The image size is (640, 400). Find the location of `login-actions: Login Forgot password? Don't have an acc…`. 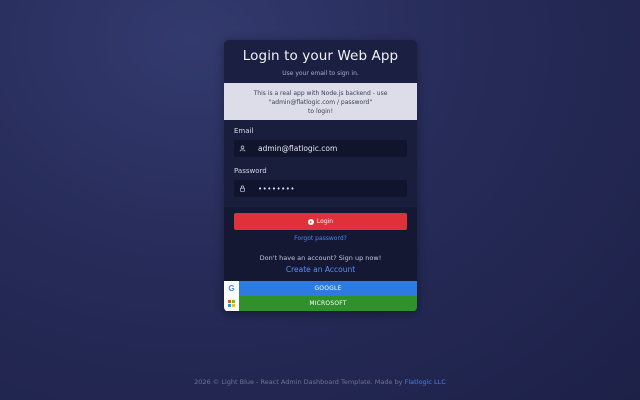

login-actions: Login Forgot password? Don't have an acc… is located at coordinates (320, 244).